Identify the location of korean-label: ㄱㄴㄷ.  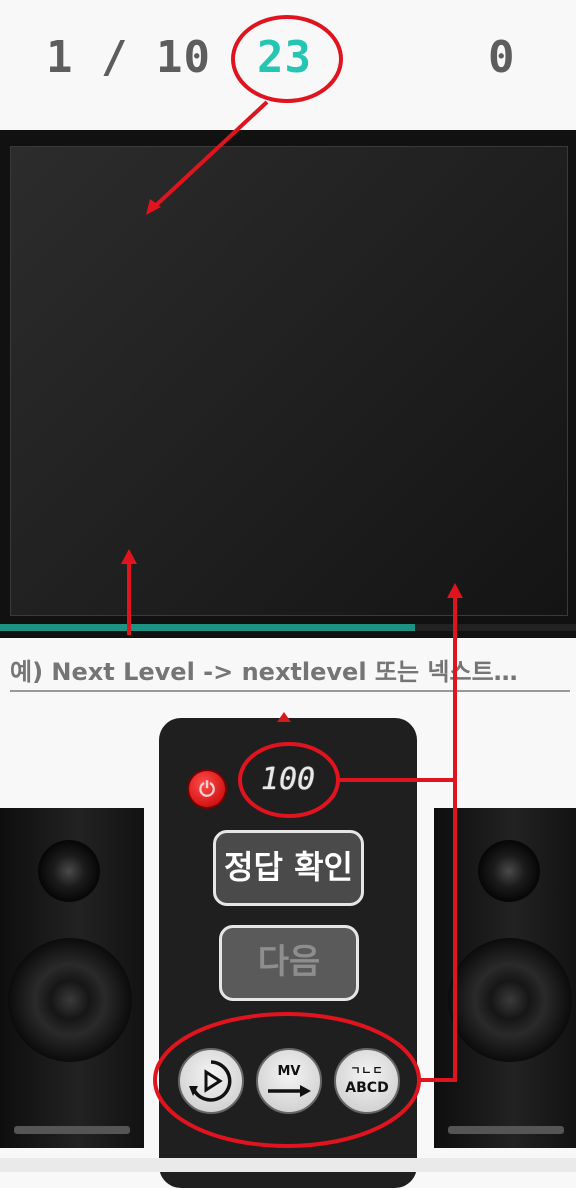
(367, 1070).